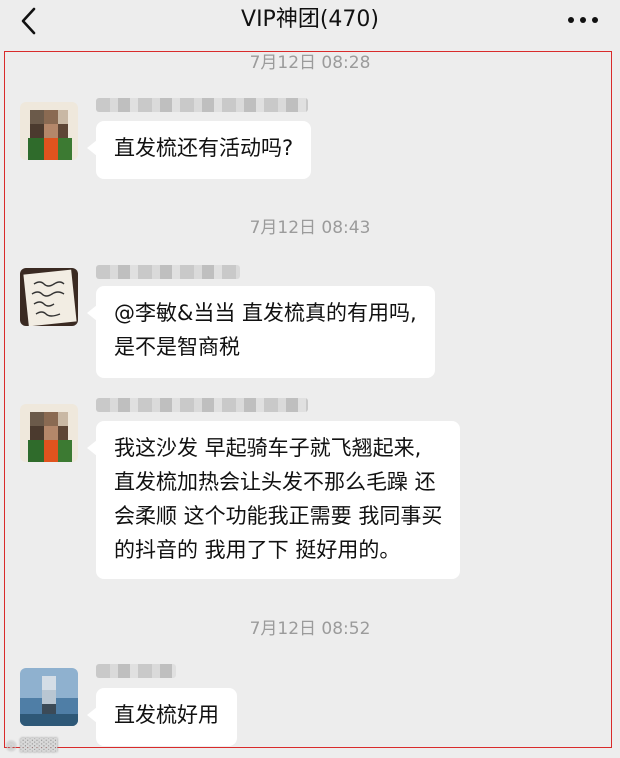  What do you see at coordinates (257, 550) in the screenshot?
I see `message-line: 的抖音的 我用了下 挺好用的。` at bounding box center [257, 550].